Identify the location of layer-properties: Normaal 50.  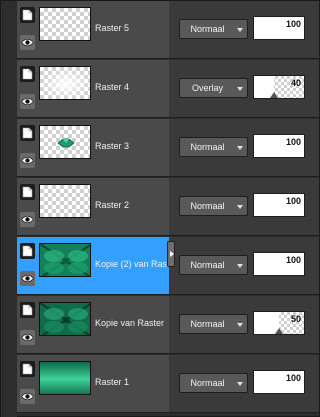
(244, 325).